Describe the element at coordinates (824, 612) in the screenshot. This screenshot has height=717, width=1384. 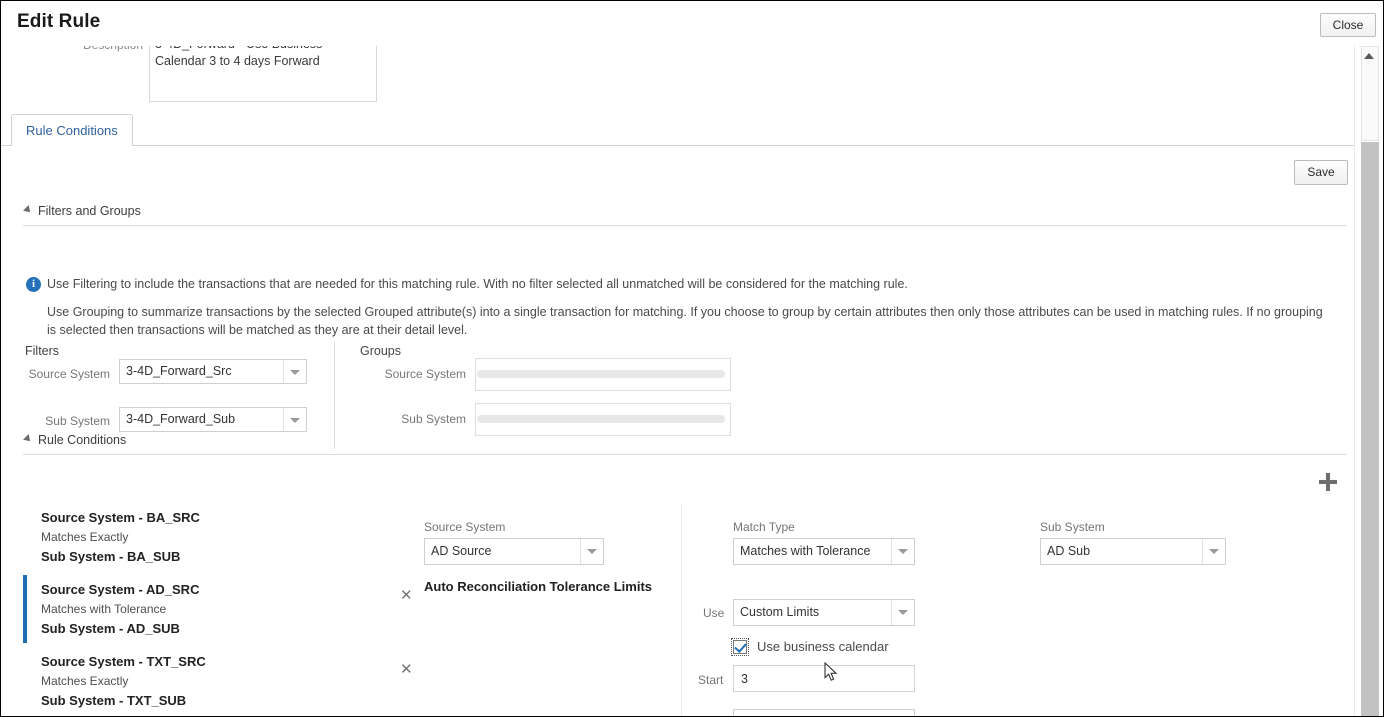
I see `use-select: Custom Limits` at that location.